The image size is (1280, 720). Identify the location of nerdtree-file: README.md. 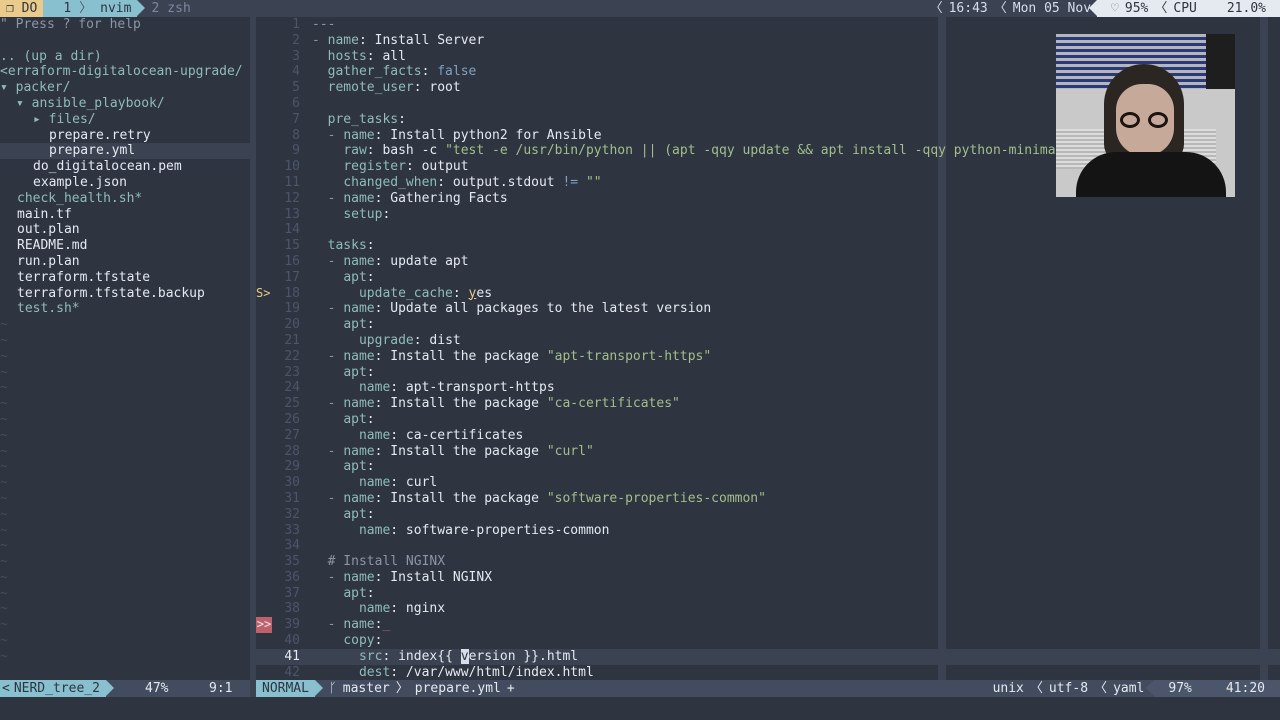
(125, 246).